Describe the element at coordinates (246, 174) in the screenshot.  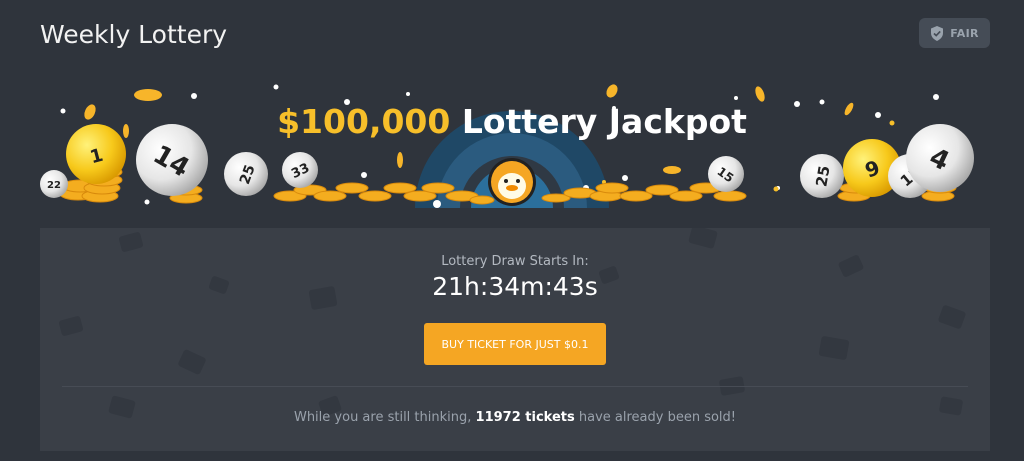
I see `lottery-ball-25-left: 25` at that location.